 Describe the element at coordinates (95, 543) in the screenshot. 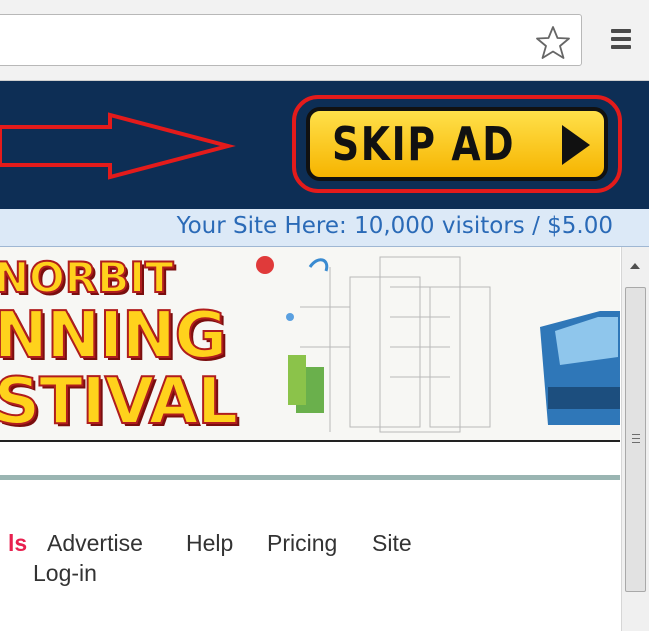

I see `nav-link-advertise: Advertise` at that location.